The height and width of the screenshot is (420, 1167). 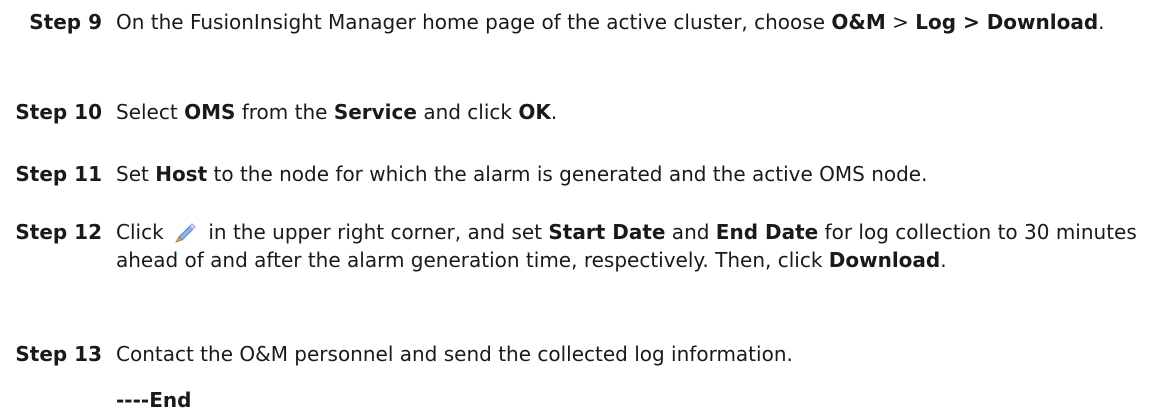 What do you see at coordinates (858, 22) in the screenshot?
I see `bold-term: O&M` at bounding box center [858, 22].